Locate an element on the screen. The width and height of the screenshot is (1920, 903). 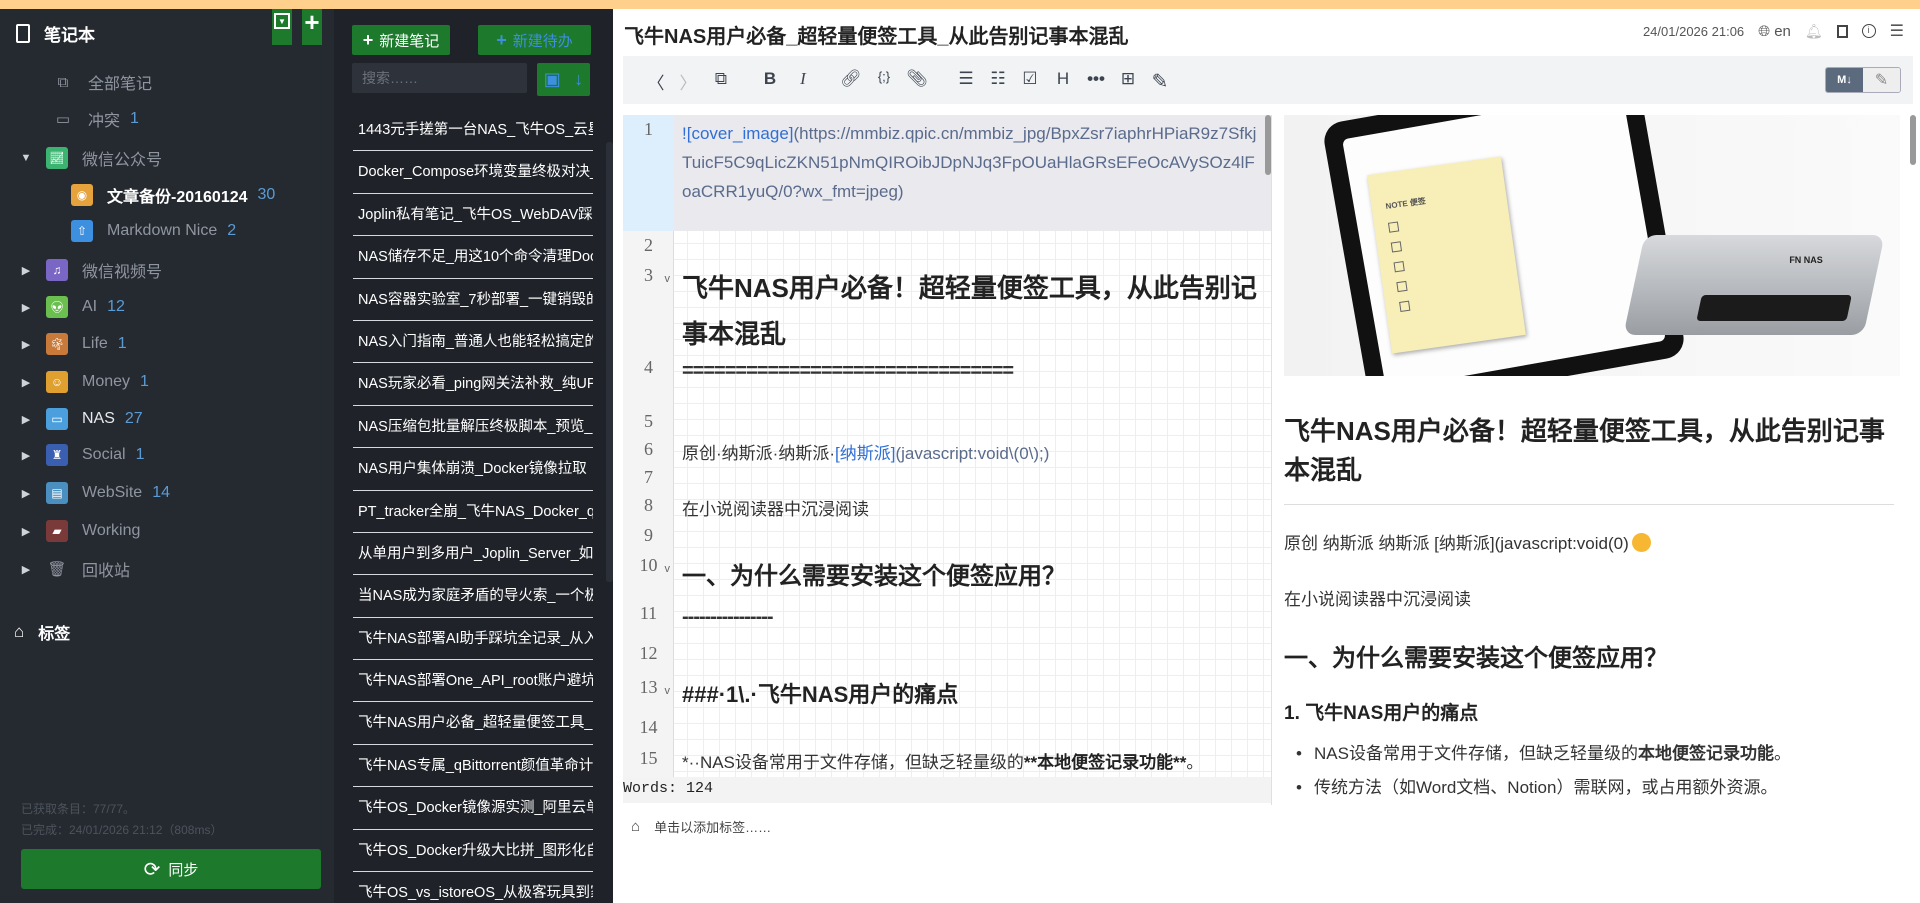
sidebar-item-9: ▶ ▭ NAS 27 is located at coordinates (71, 419).